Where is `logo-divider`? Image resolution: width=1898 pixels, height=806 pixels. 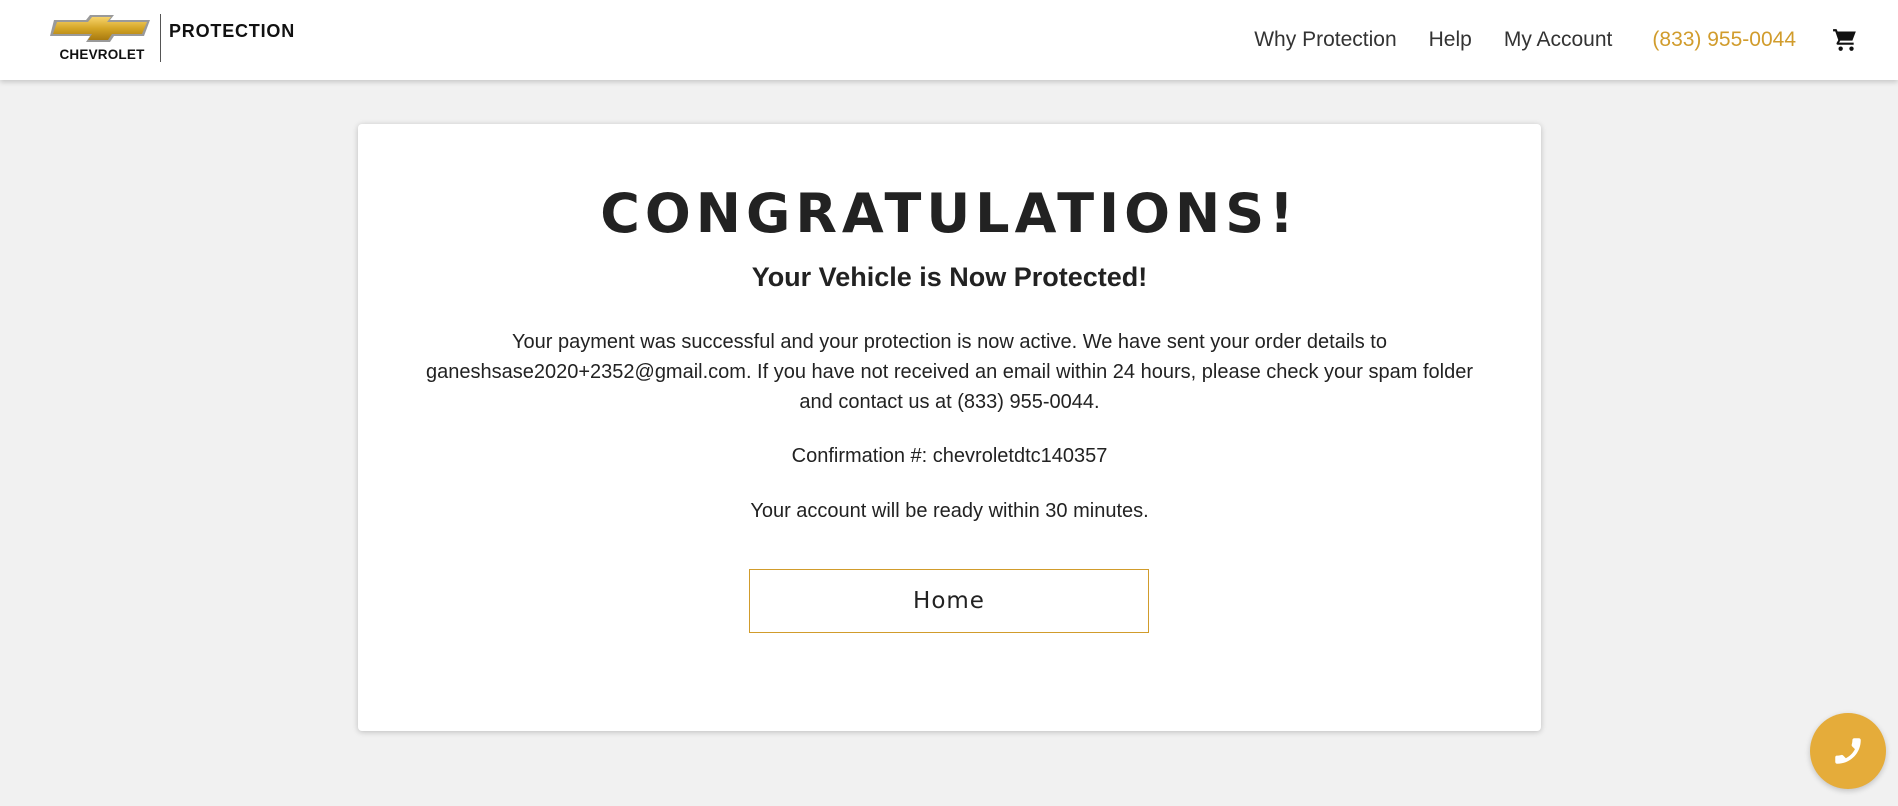
logo-divider is located at coordinates (160, 38).